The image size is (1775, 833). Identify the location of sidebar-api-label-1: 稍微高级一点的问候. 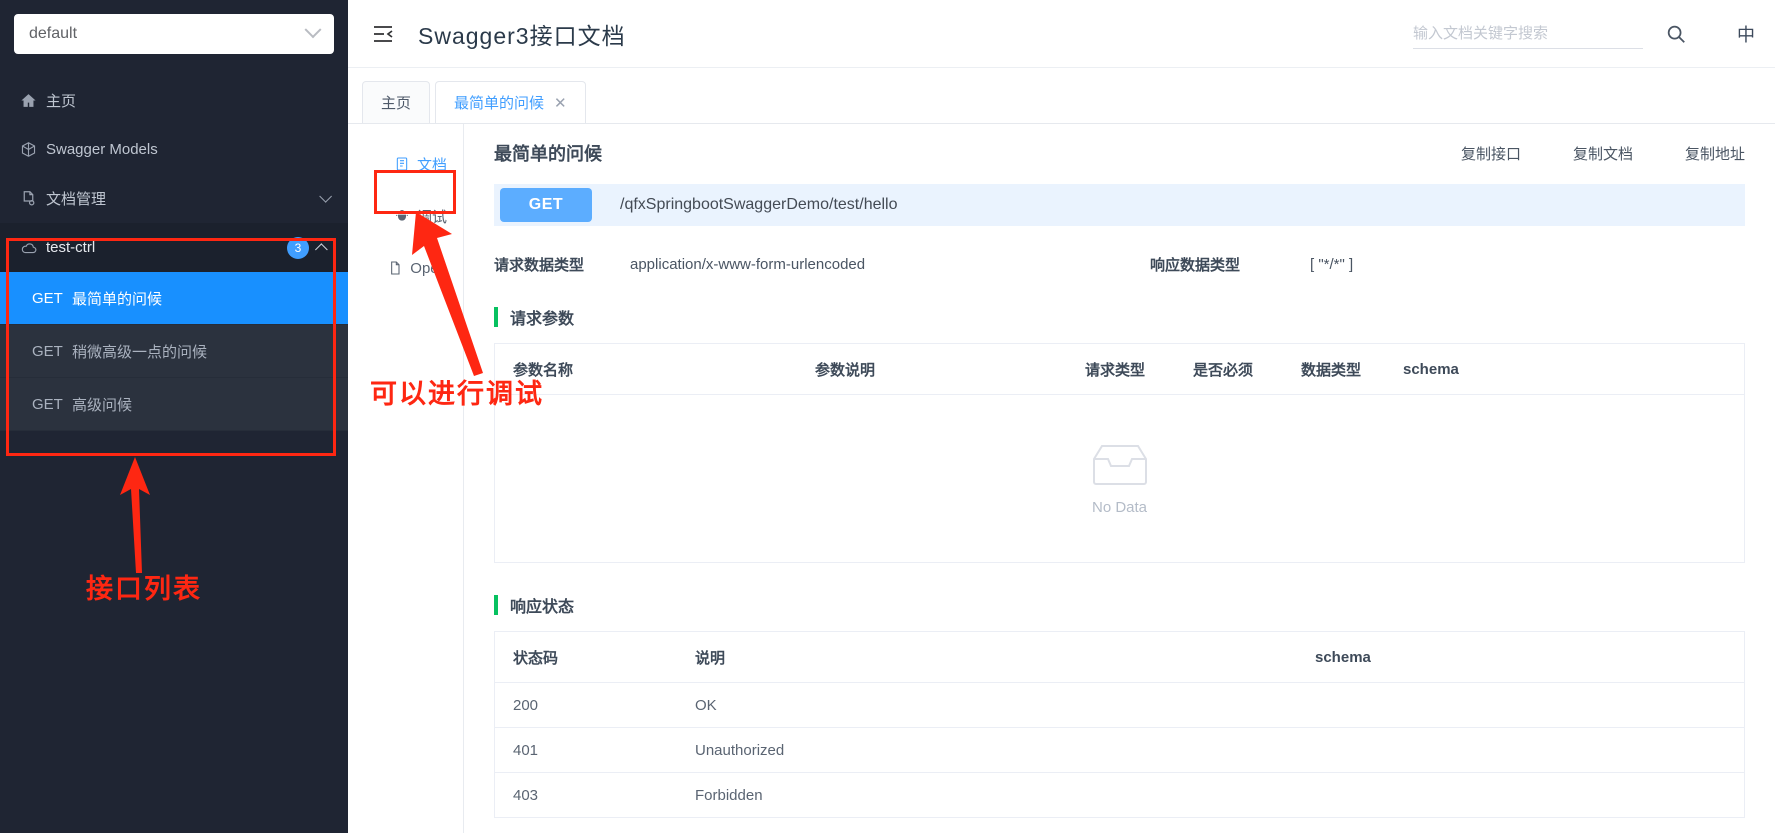
(140, 352).